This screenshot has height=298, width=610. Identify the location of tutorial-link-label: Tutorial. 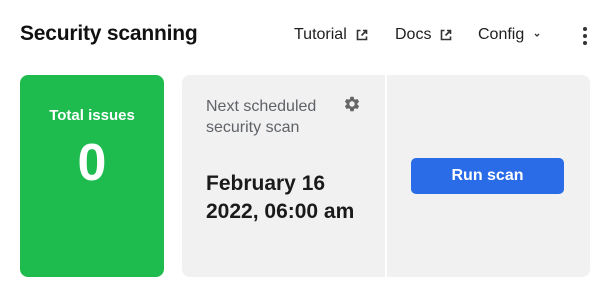
(320, 34).